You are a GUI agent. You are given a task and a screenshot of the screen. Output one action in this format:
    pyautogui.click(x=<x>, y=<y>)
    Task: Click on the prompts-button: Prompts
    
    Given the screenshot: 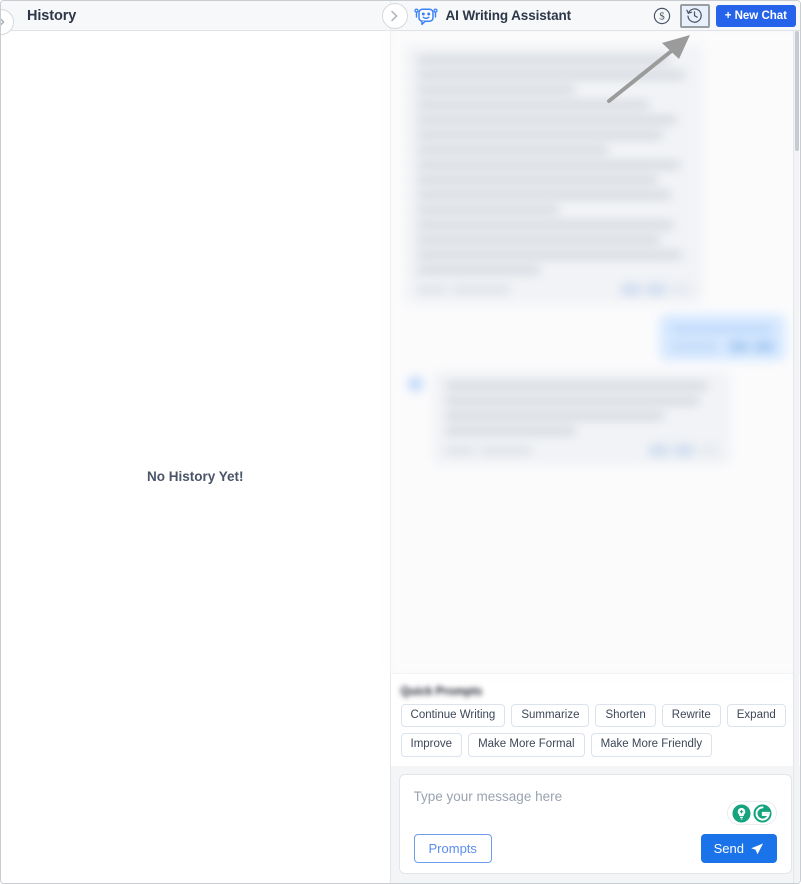 What is the action you would take?
    pyautogui.click(x=452, y=848)
    